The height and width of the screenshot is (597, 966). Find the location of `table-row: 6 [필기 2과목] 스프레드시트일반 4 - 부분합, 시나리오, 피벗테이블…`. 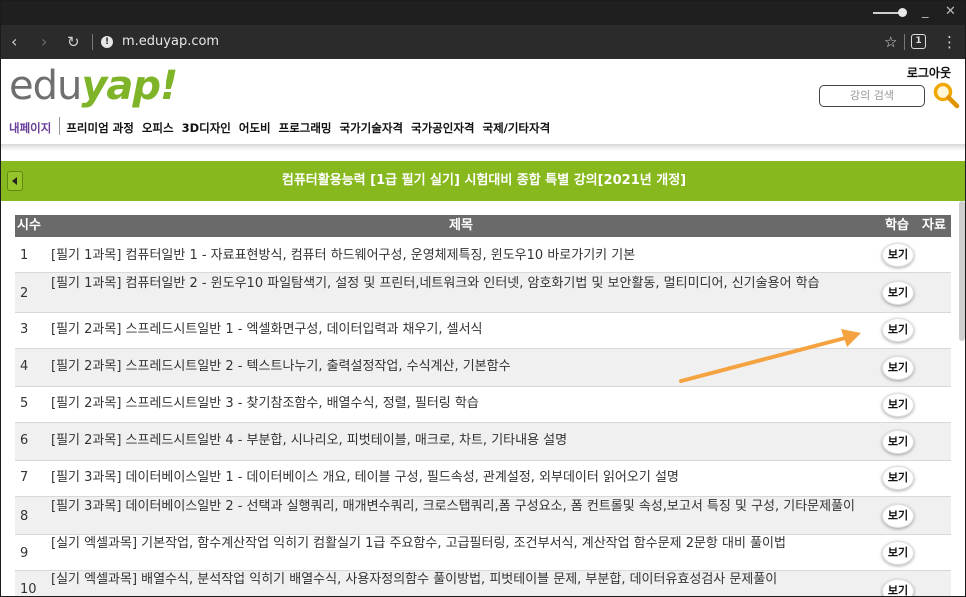

table-row: 6 [필기 2과목] 스프레드시트일반 4 - 부분합, 시나리오, 피벗테이블… is located at coordinates (483, 442).